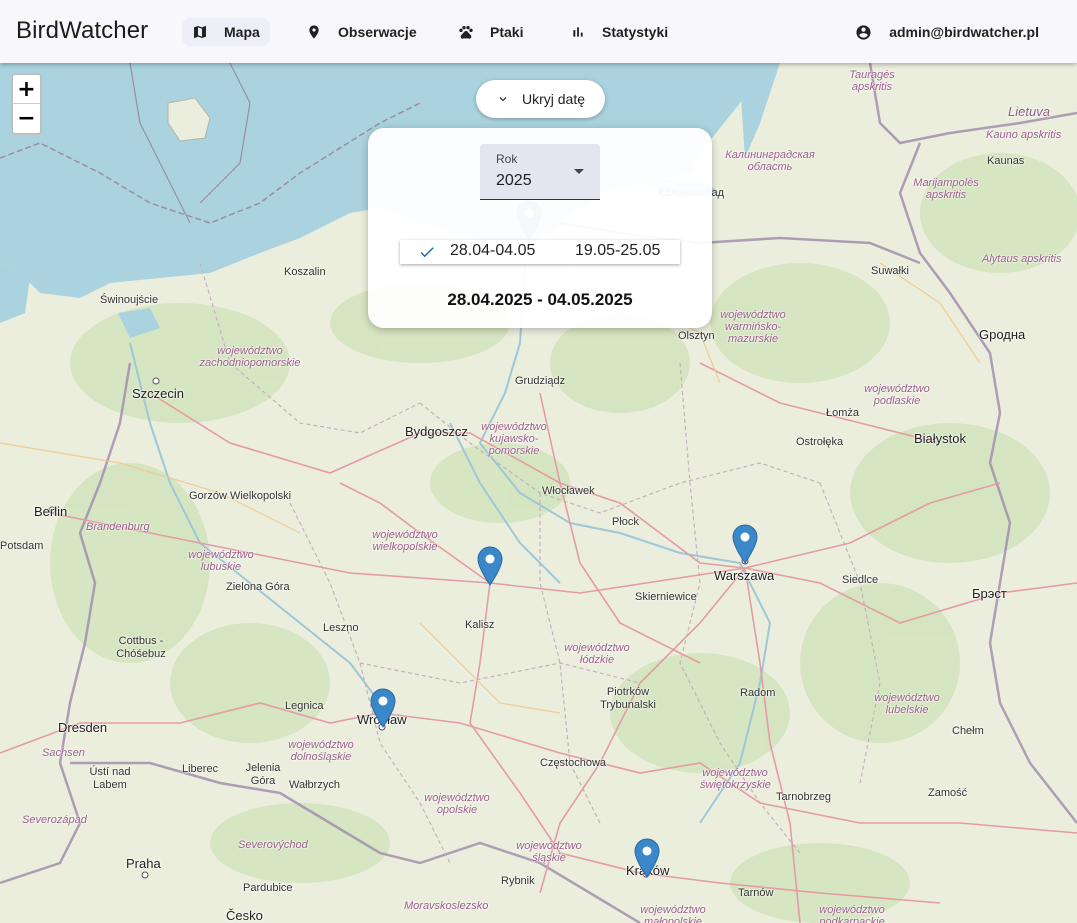 The image size is (1077, 923). I want to click on region-label: województwo warmińsko-mazurskie, so click(753, 327).